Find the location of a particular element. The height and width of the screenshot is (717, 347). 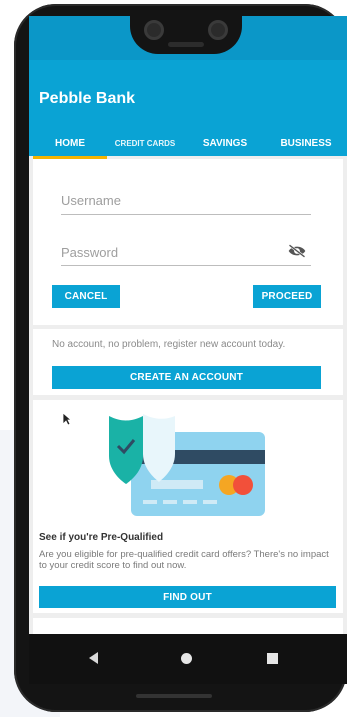

app-title: Pebble Bank is located at coordinates (87, 98).